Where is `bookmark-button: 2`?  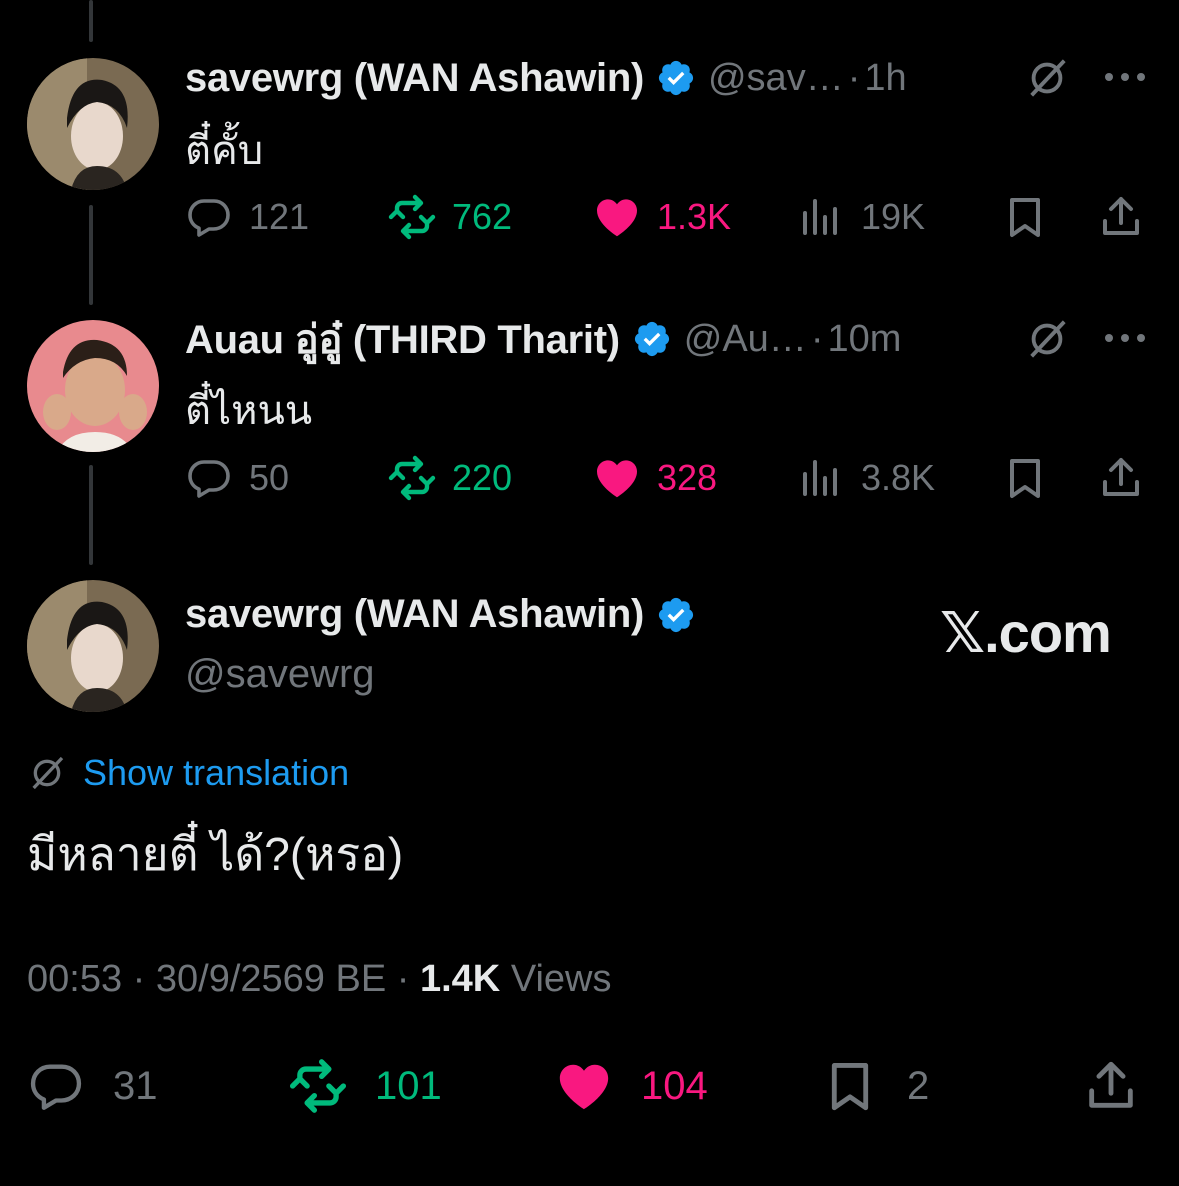
bookmark-button: 2 is located at coordinates (875, 1086).